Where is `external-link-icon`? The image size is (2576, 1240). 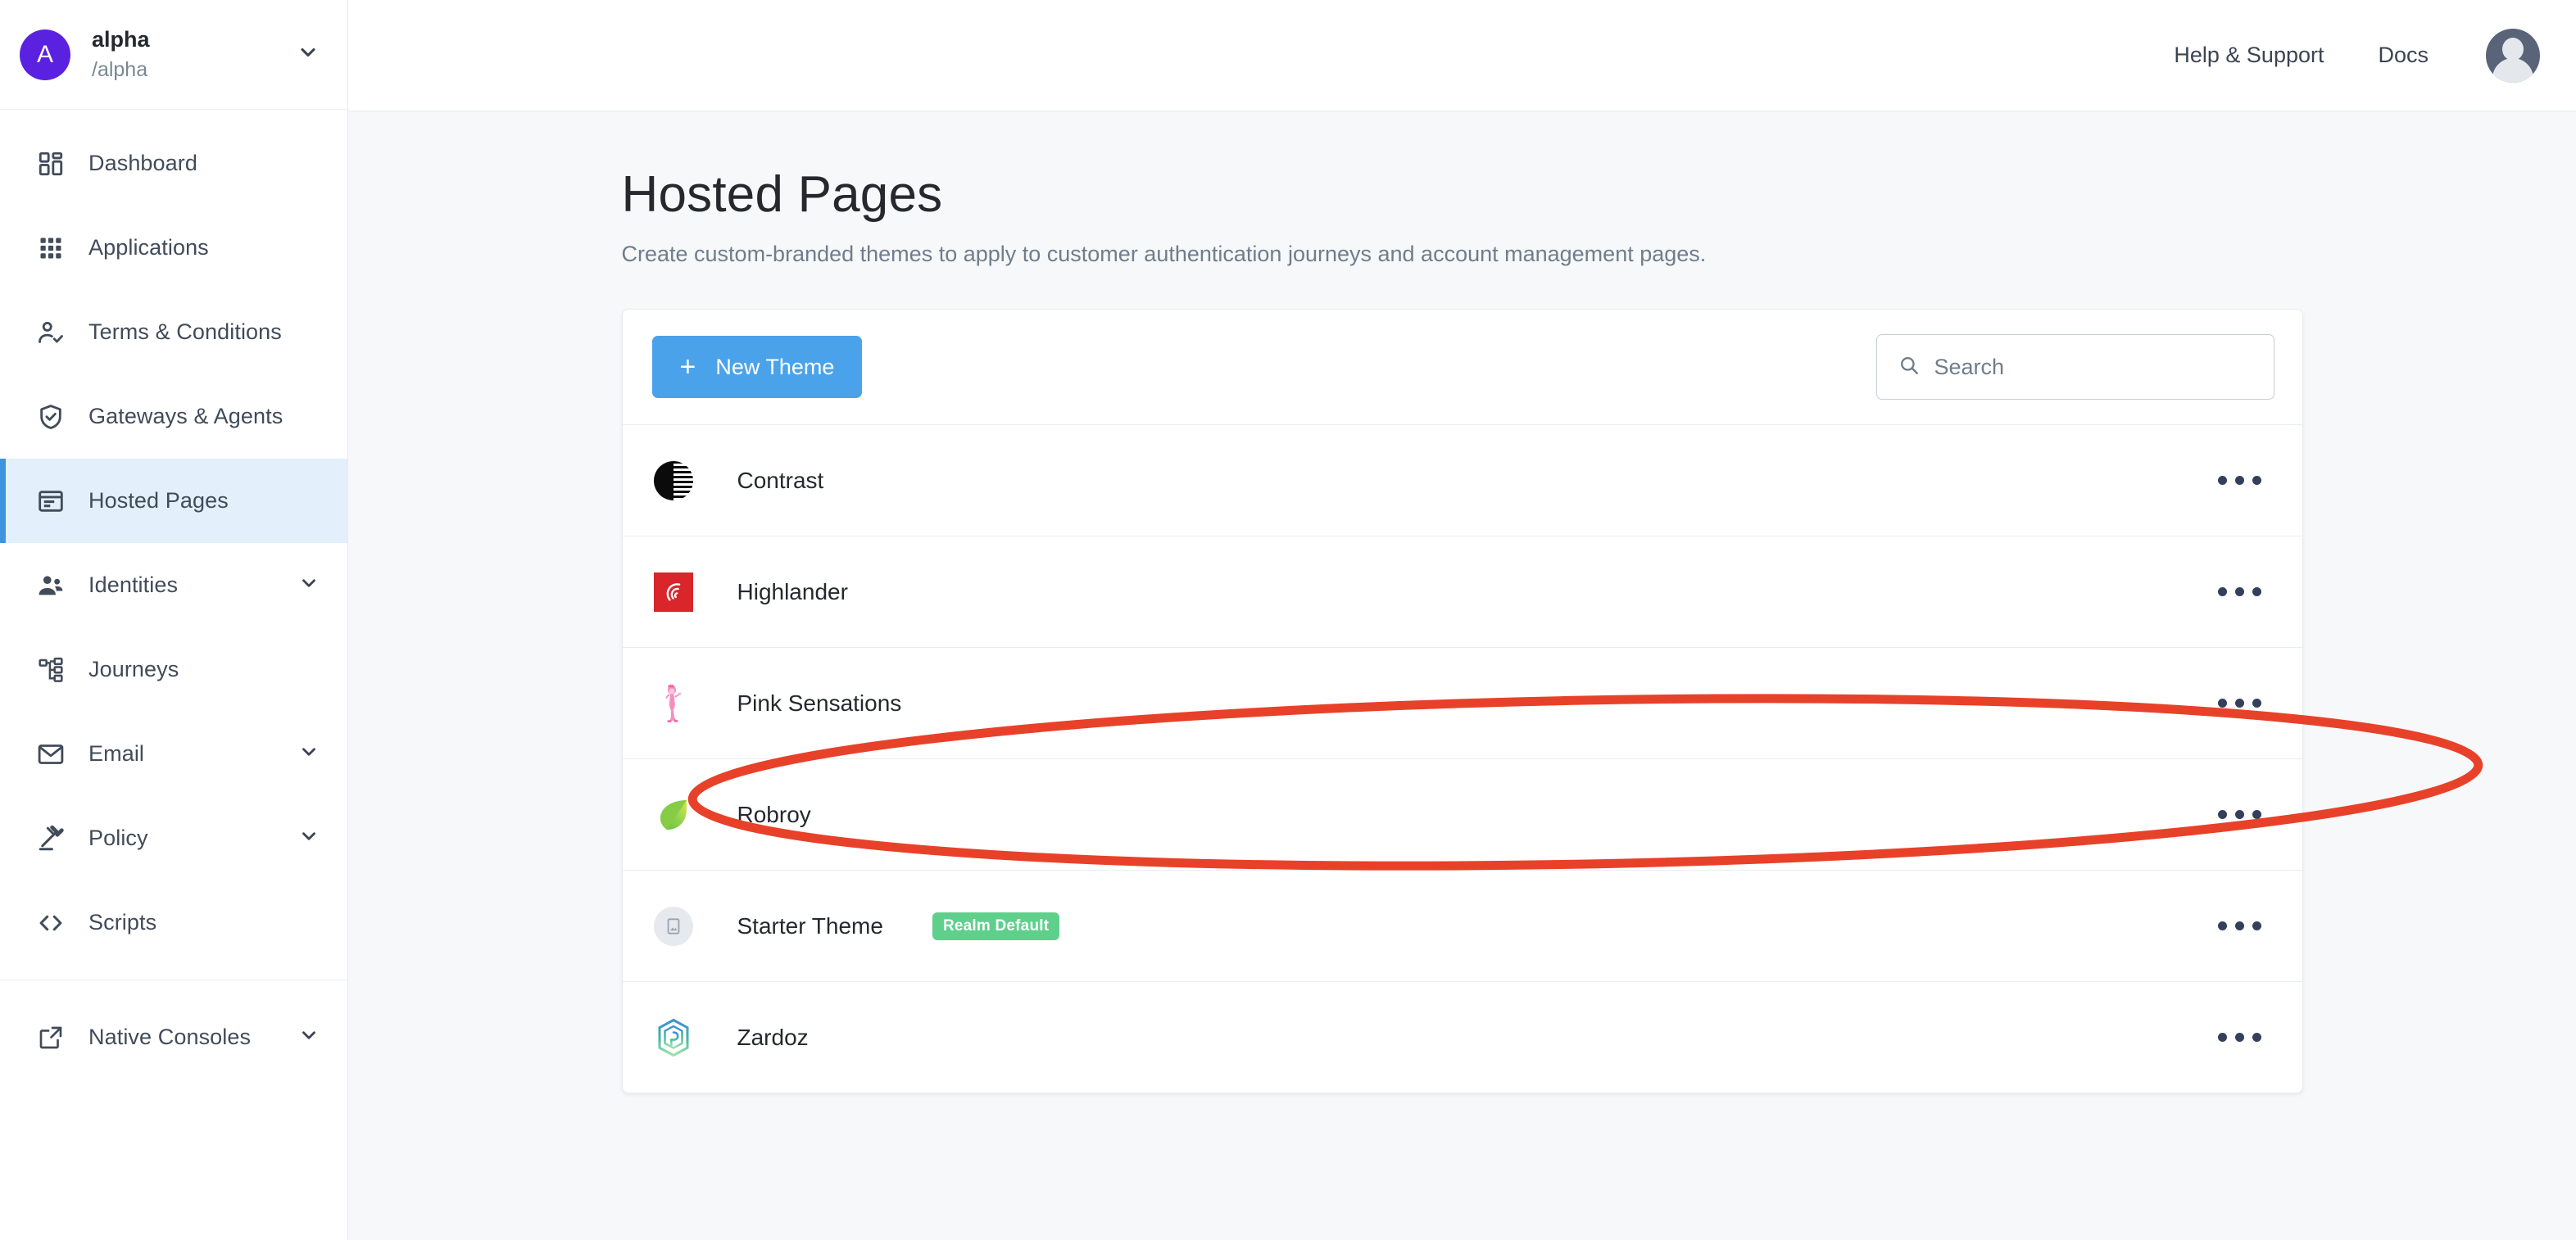
external-link-icon is located at coordinates (50, 1038).